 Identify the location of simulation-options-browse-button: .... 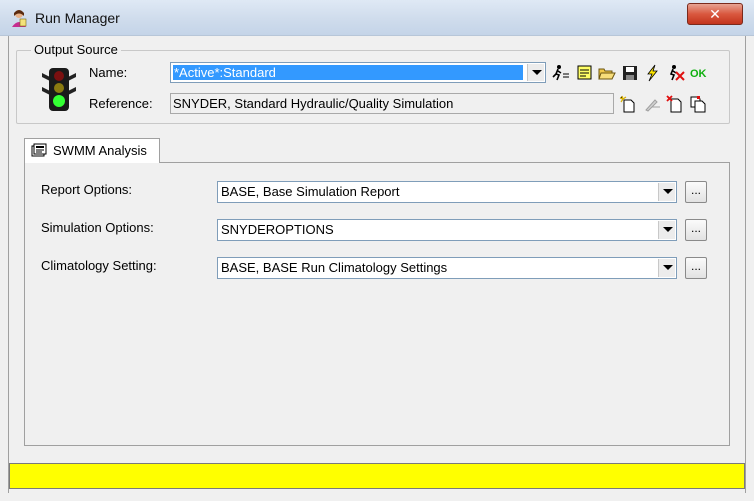
(696, 230).